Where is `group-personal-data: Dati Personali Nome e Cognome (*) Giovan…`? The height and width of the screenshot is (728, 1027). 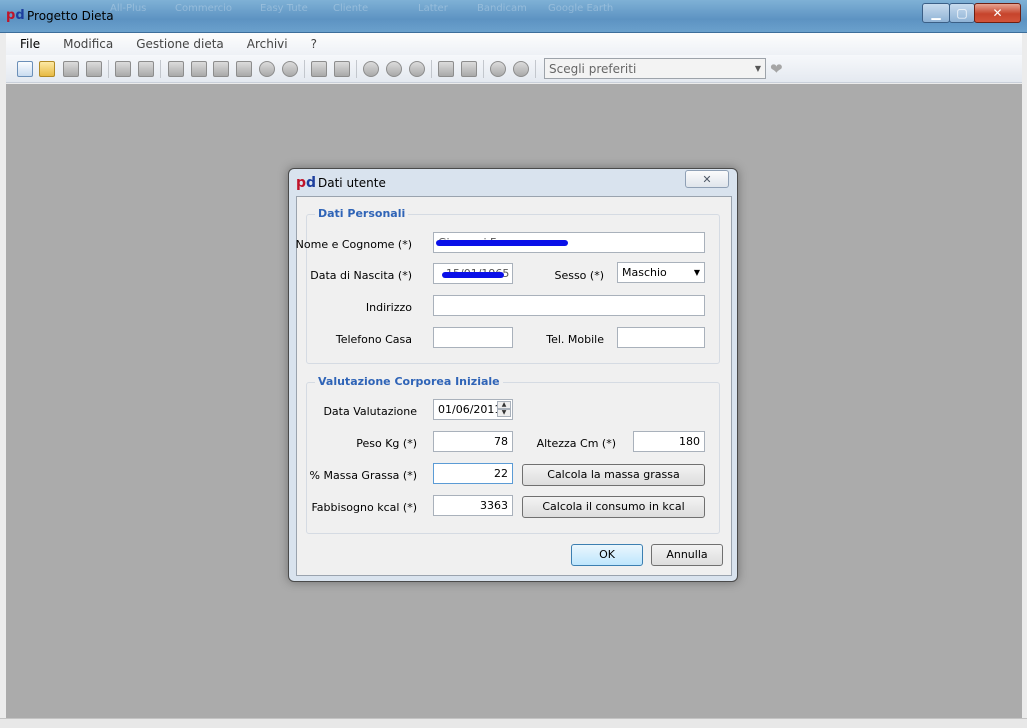 group-personal-data: Dati Personali Nome e Cognome (*) Giovan… is located at coordinates (508, 285).